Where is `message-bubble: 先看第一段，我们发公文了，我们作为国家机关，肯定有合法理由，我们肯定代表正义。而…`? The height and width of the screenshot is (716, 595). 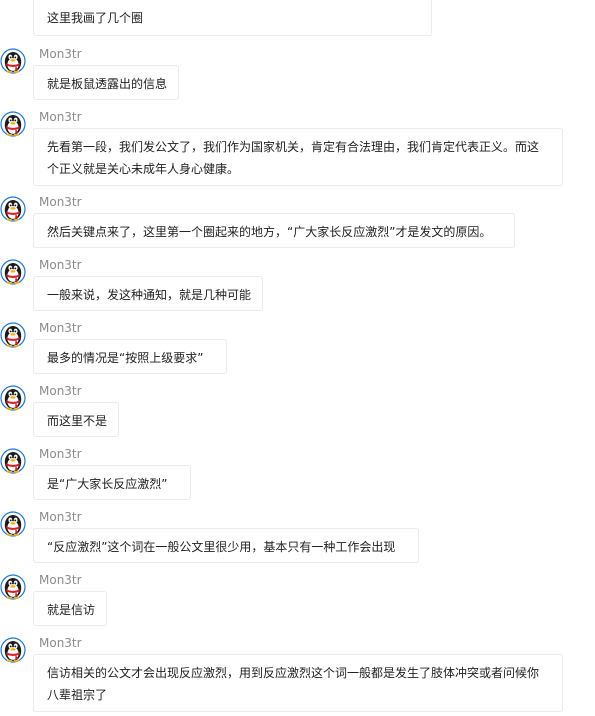 message-bubble: 先看第一段，我们发公文了，我们作为国家机关，肯定有合法理由，我们肯定代表正义。而… is located at coordinates (298, 157).